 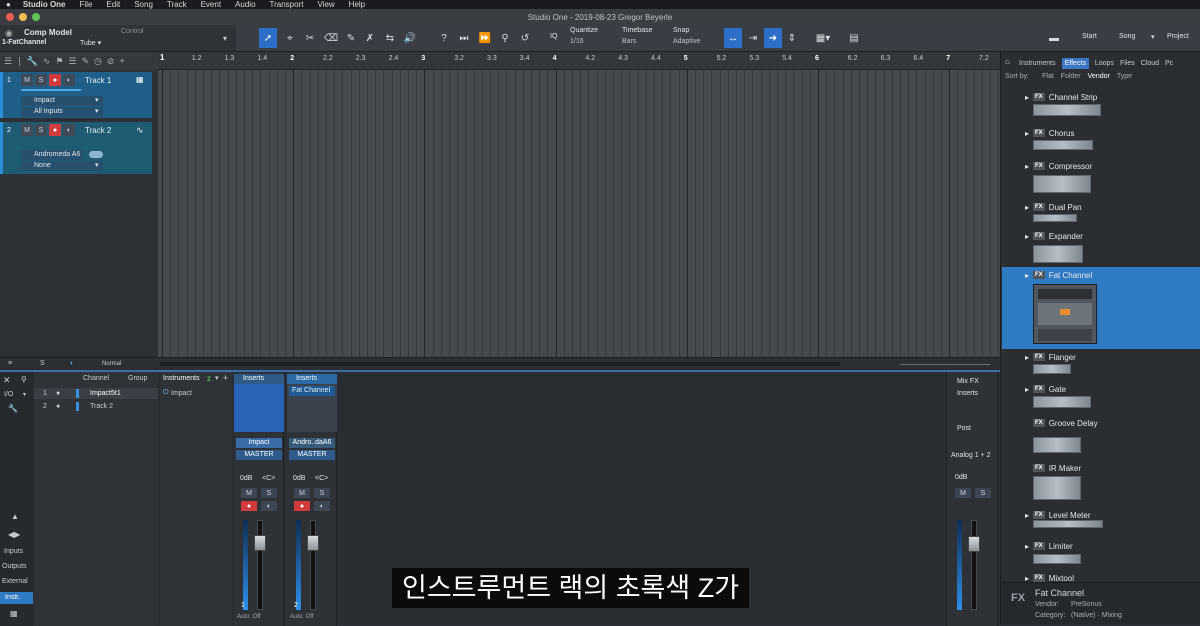 What do you see at coordinates (629, 41) in the screenshot?
I see `timebase-value: Bars` at bounding box center [629, 41].